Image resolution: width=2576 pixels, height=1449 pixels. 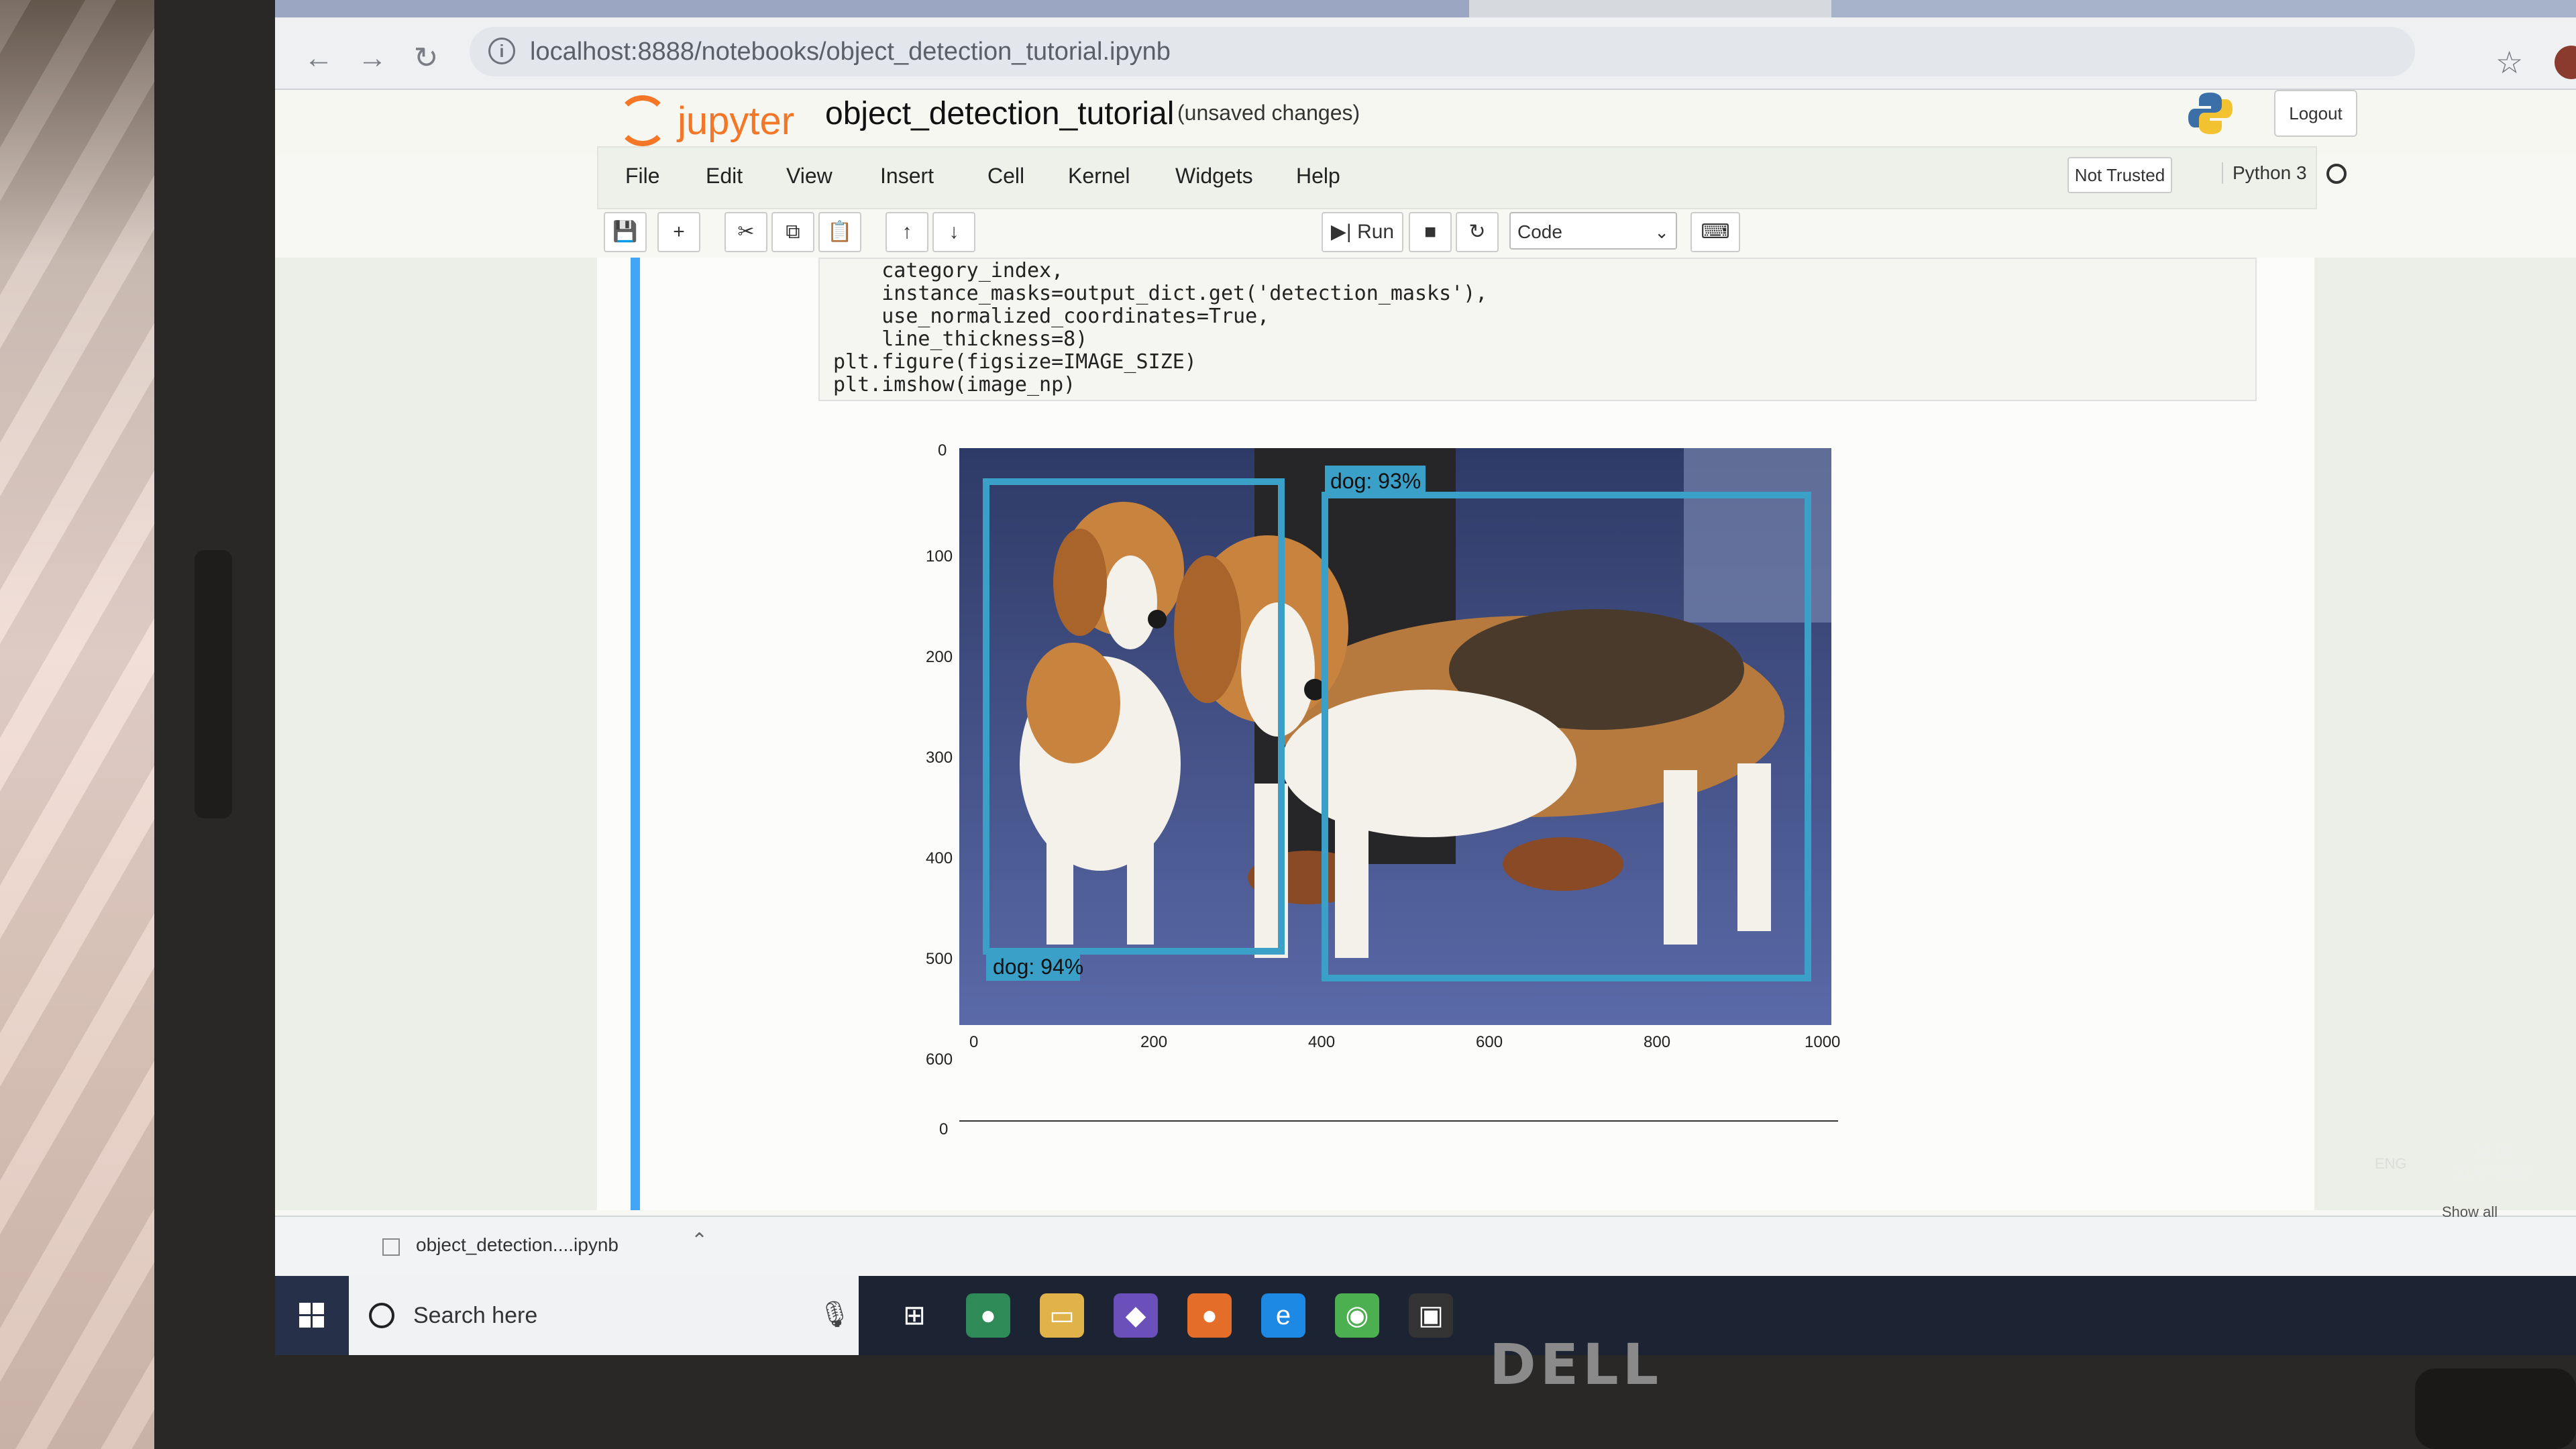 I want to click on file-explorer-icon: ▭, so click(x=1062, y=1315).